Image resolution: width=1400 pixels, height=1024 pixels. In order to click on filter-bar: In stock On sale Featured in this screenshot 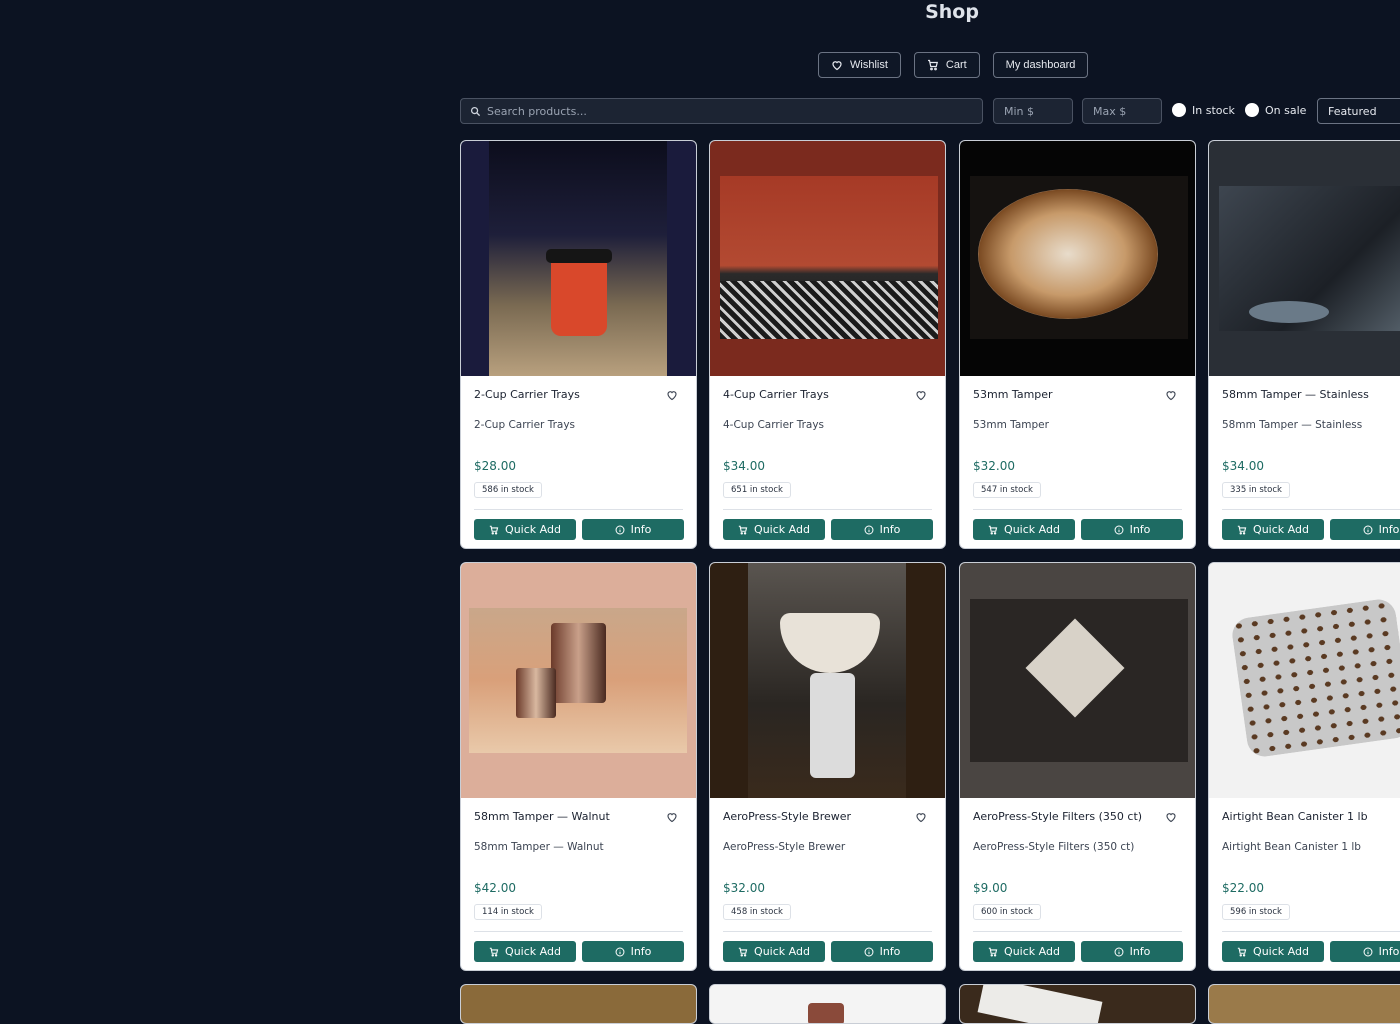, I will do `click(930, 111)`.